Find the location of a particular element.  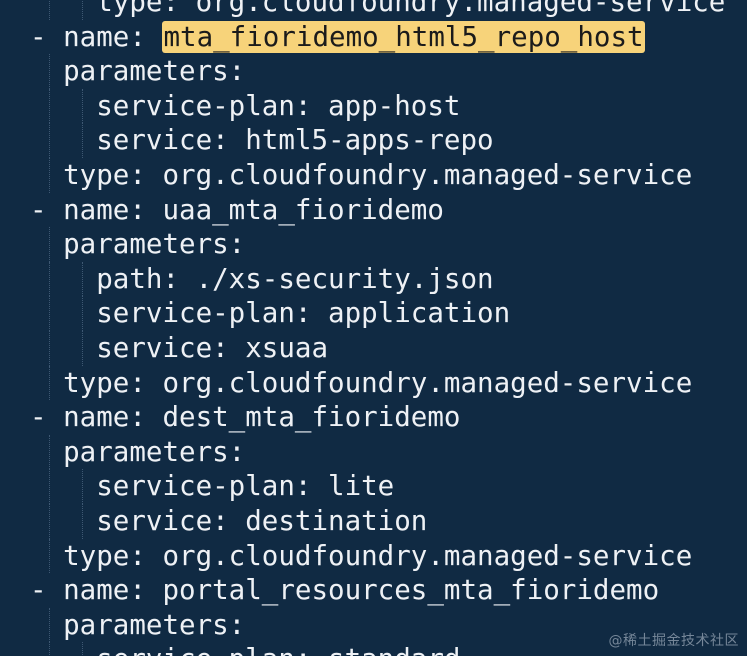

watermark: @稀土掘金技术社区 is located at coordinates (673, 641).